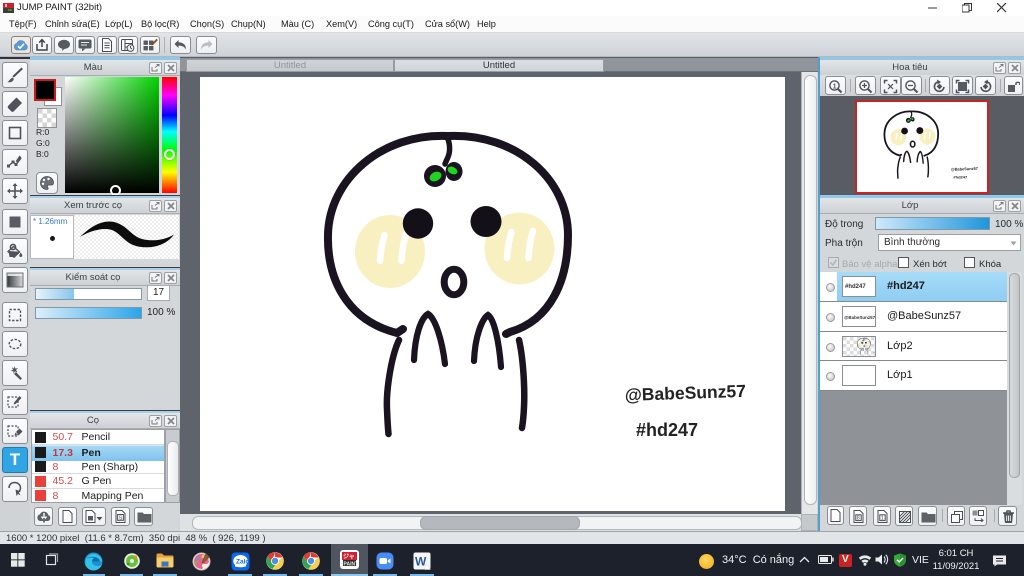 The height and width of the screenshot is (576, 1024). What do you see at coordinates (349, 557) in the screenshot?
I see `svg-text: ジャ` at bounding box center [349, 557].